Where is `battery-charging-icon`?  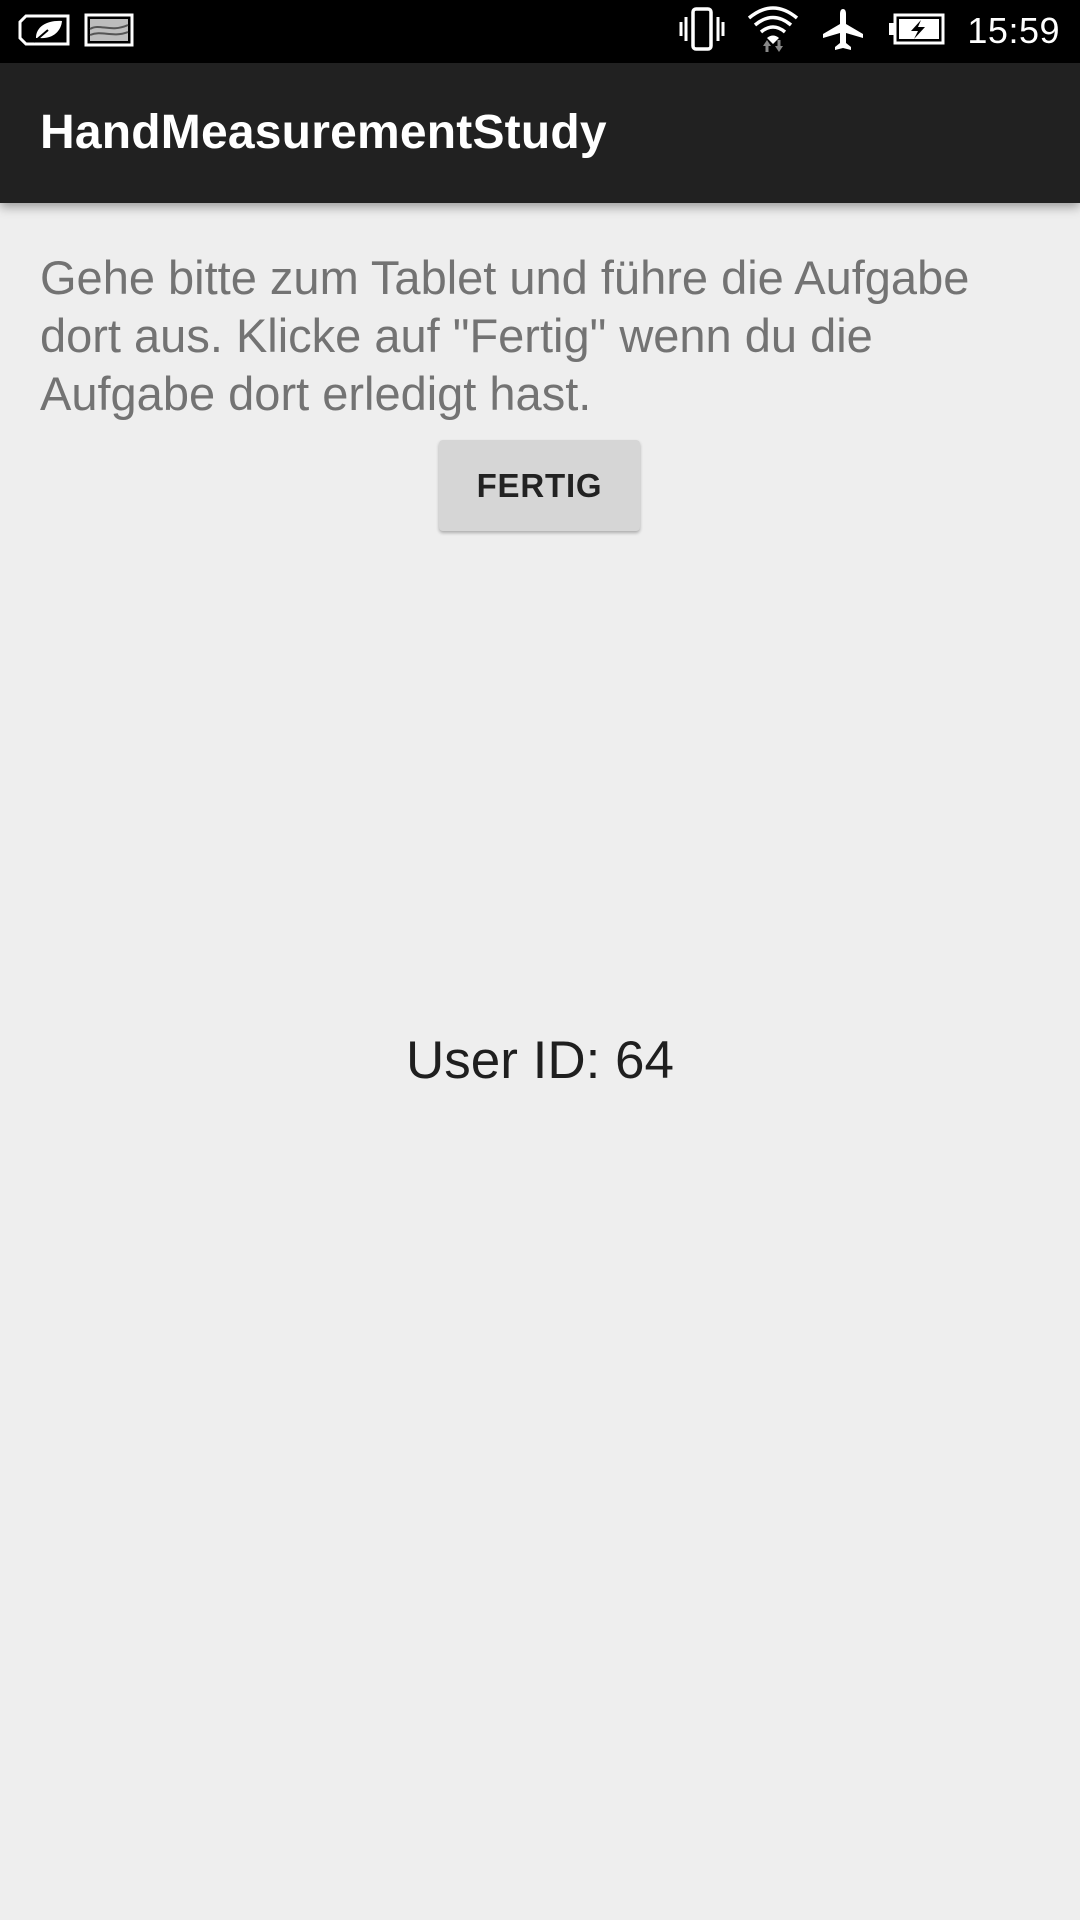
battery-charging-icon is located at coordinates (916, 31).